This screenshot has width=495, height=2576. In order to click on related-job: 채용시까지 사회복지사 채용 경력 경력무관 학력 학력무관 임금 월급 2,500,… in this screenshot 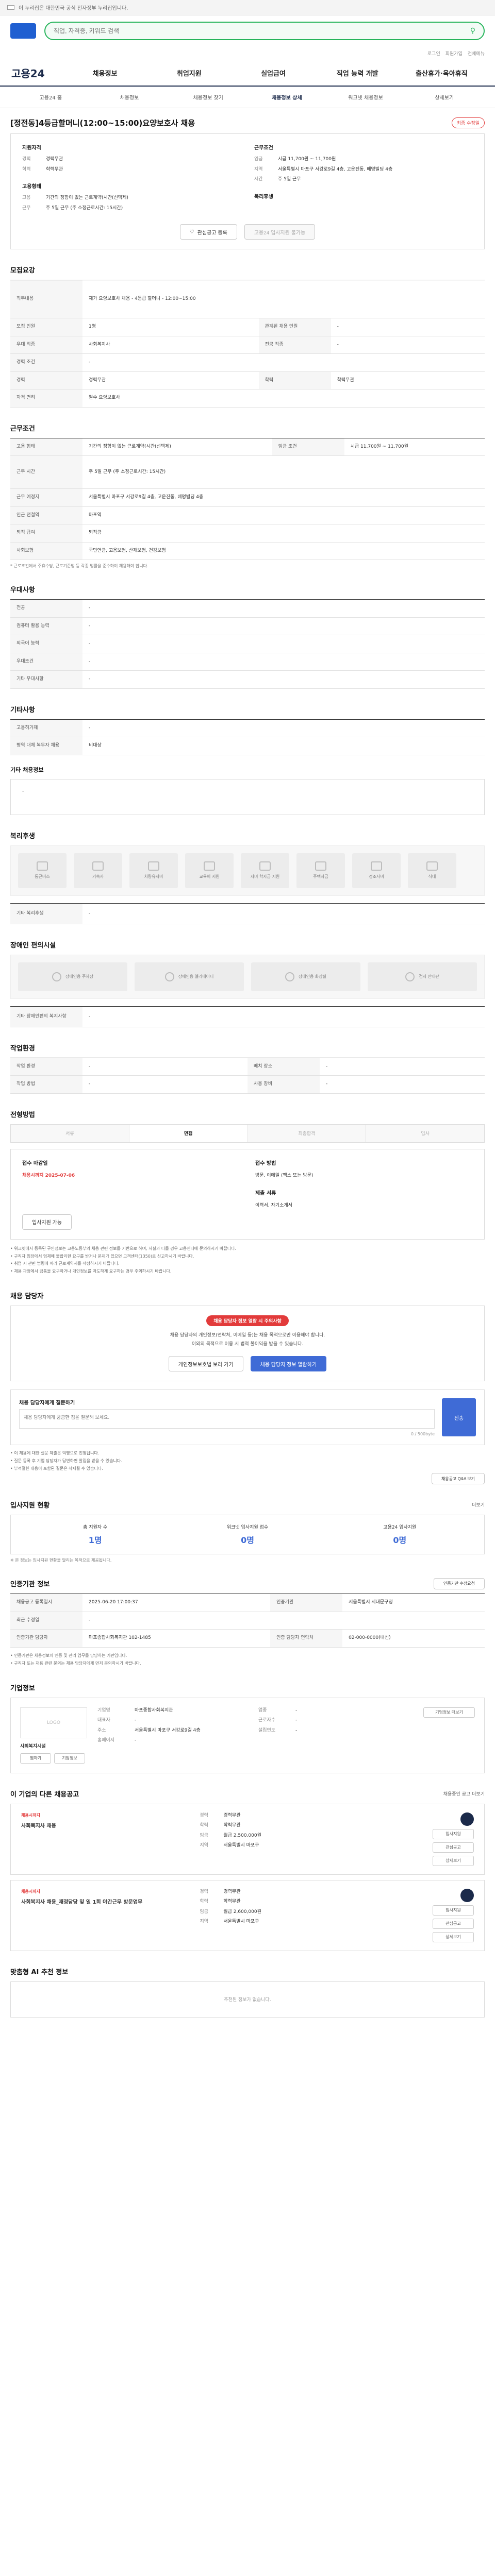, I will do `click(247, 1839)`.